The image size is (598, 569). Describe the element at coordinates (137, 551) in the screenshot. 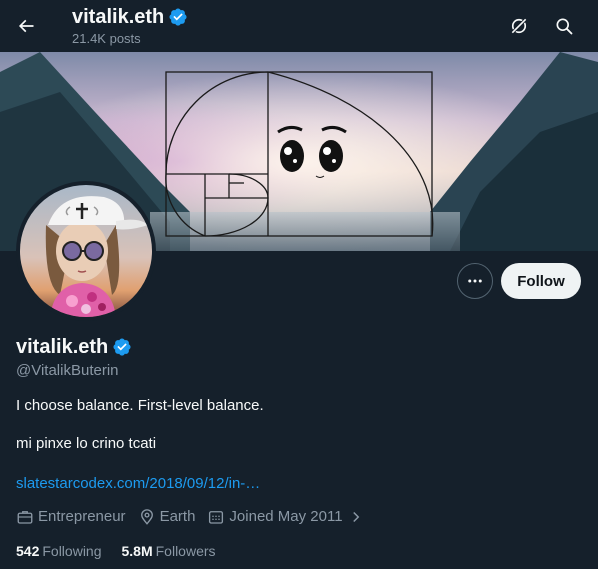

I see `followers-count: 5.8M` at that location.